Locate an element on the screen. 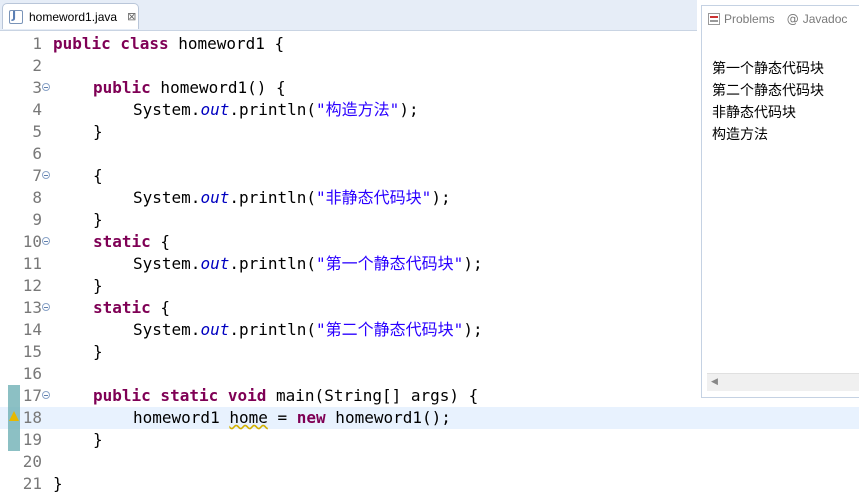 This screenshot has width=859, height=500. line-number: 21 is located at coordinates (32, 483).